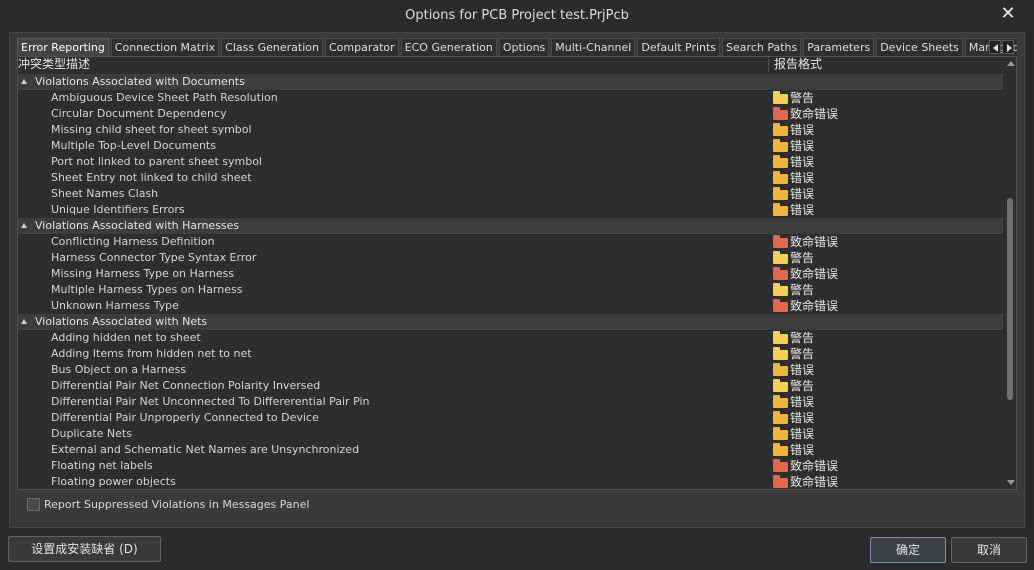 The width and height of the screenshot is (1034, 570). Describe the element at coordinates (510, 210) in the screenshot. I see `violation-row: Unique Identifiers Errors 错误` at that location.